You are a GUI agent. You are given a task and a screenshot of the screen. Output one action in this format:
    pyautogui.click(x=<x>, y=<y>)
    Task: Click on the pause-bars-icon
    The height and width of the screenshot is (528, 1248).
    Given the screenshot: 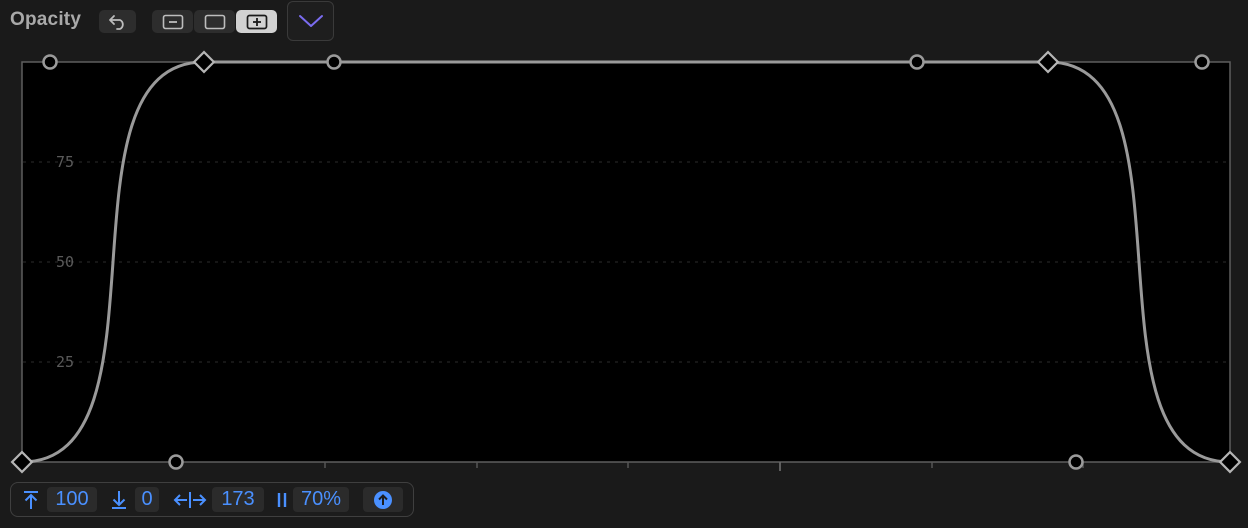 What is the action you would take?
    pyautogui.click(x=282, y=500)
    